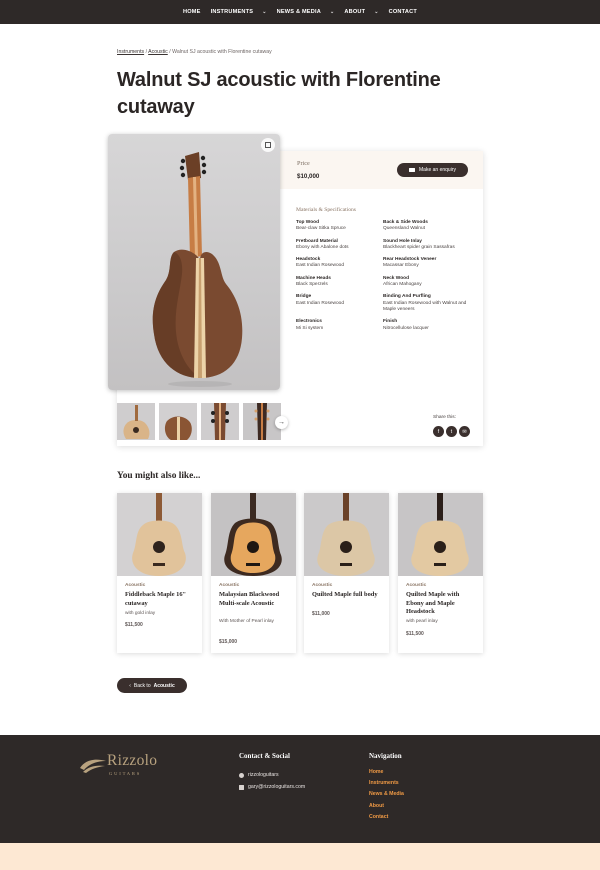  Describe the element at coordinates (130, 685) in the screenshot. I see `chevron-left-icon: ‹` at that location.